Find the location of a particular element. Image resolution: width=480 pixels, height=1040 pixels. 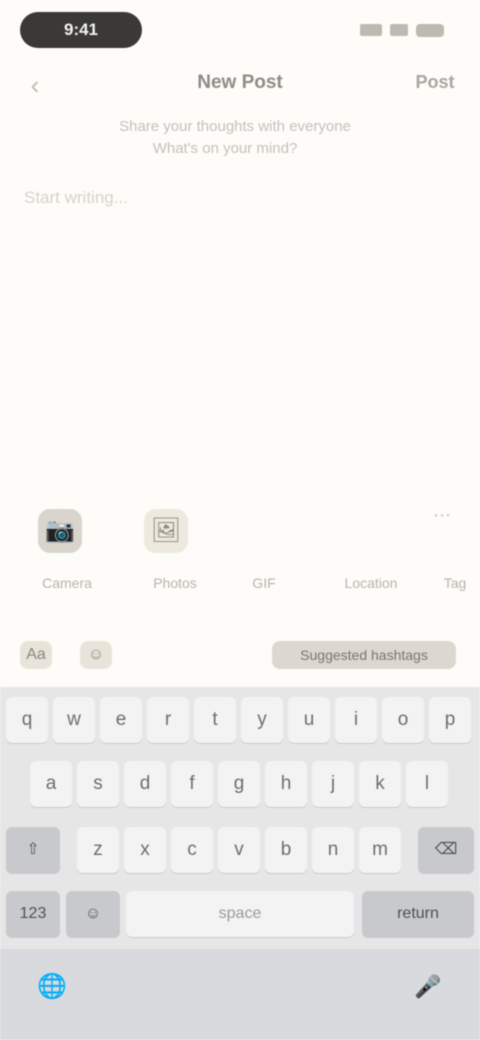

key-l: l is located at coordinates (427, 784).